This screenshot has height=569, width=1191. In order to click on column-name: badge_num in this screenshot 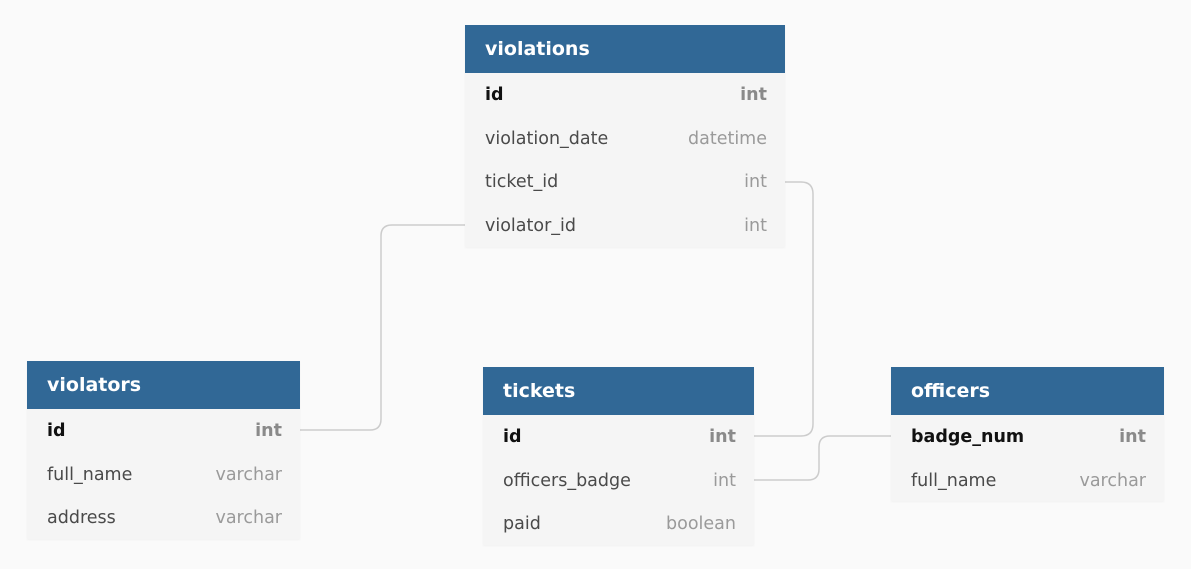, I will do `click(968, 436)`.